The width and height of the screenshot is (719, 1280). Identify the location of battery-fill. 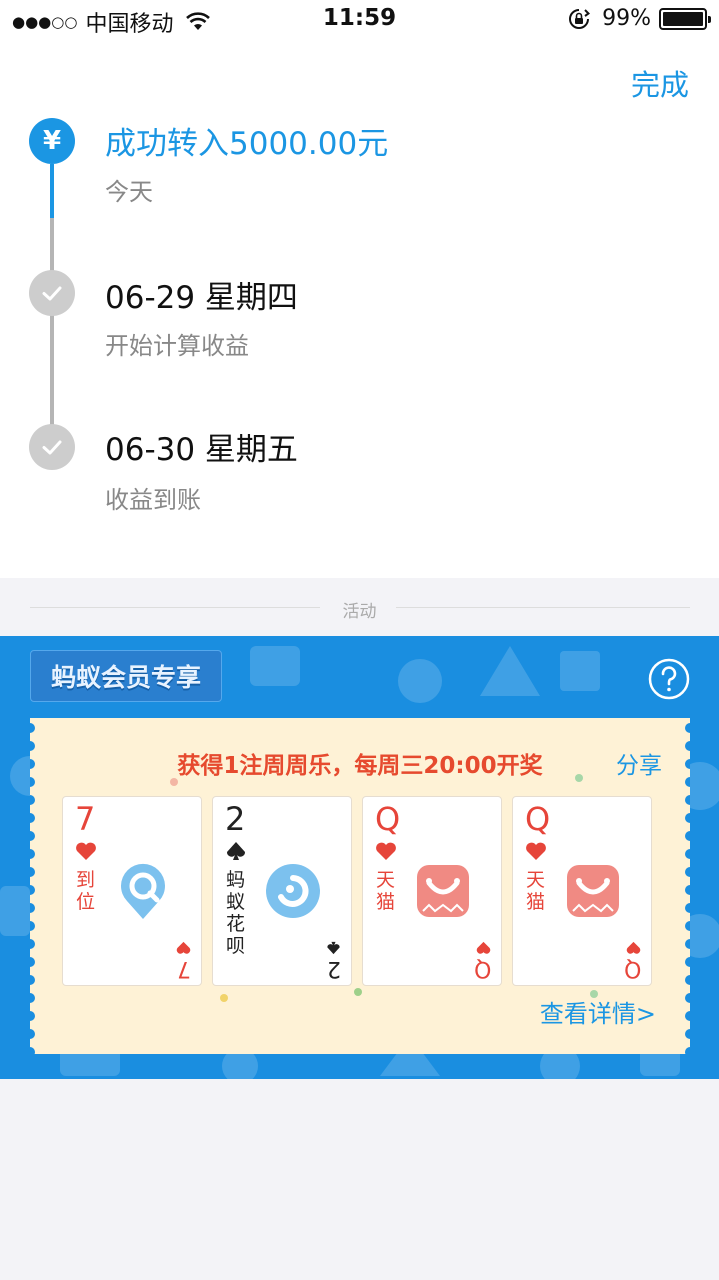
(683, 18).